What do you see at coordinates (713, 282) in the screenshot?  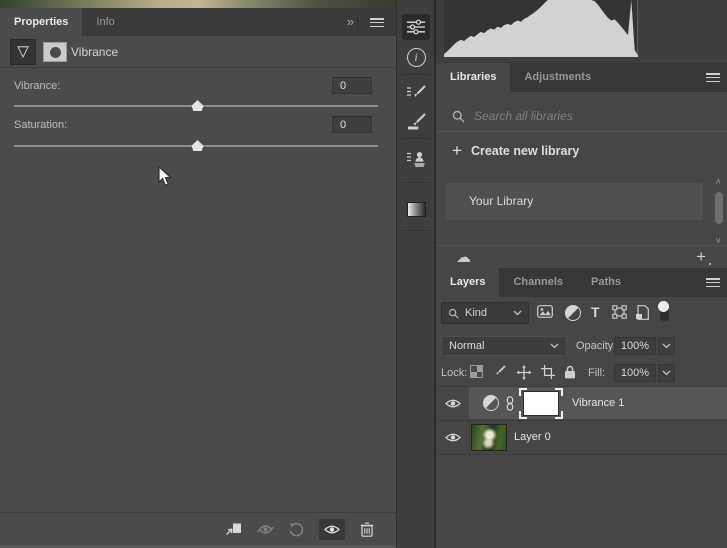 I see `layers-menu-icon` at bounding box center [713, 282].